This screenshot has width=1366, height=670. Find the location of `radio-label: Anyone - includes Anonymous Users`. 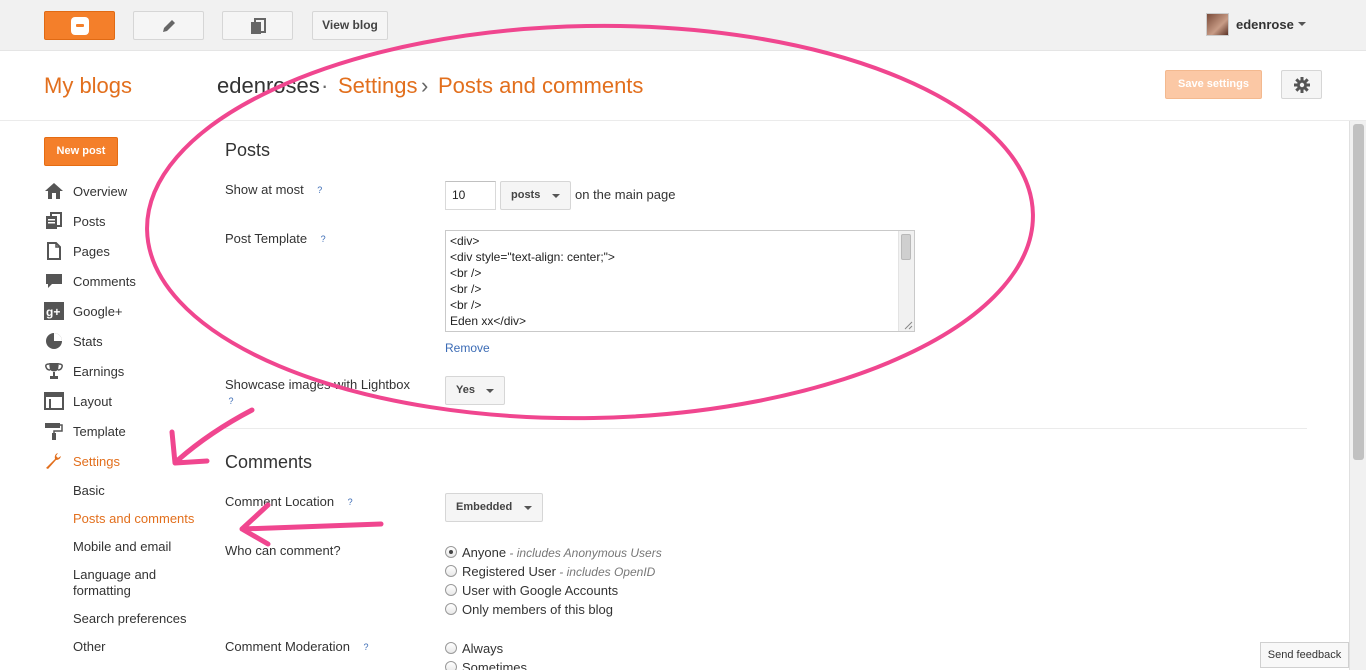

radio-label: Anyone - includes Anonymous Users is located at coordinates (562, 552).